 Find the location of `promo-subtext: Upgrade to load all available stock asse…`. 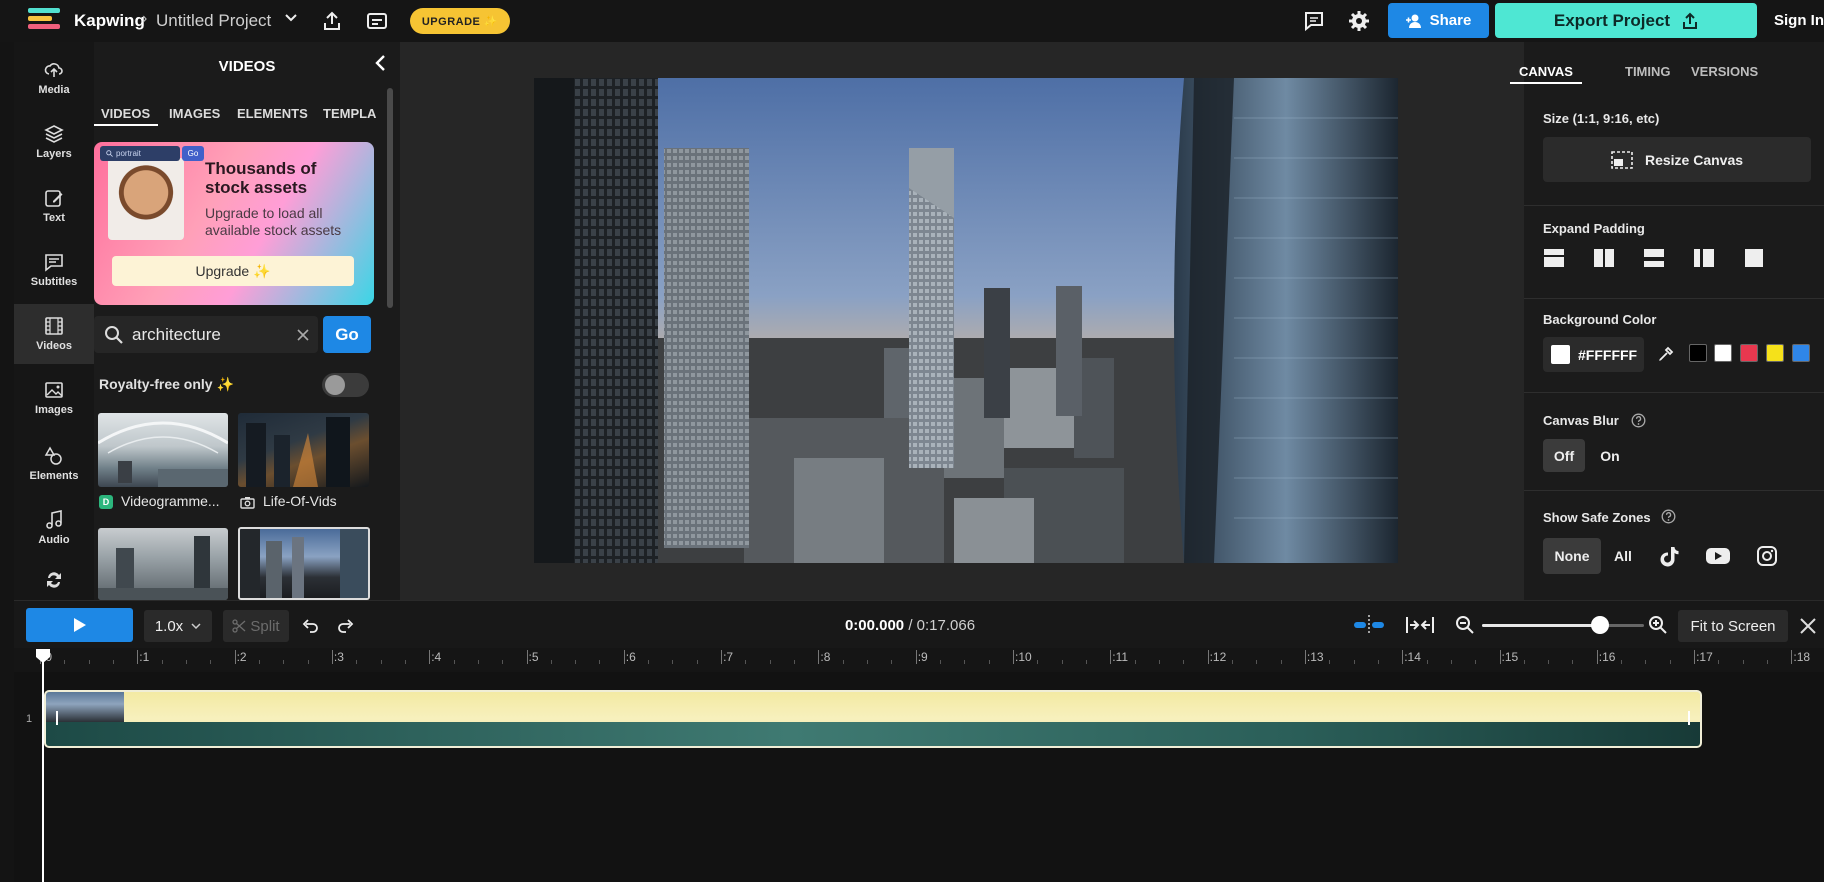

promo-subtext: Upgrade to load all available stock asse… is located at coordinates (273, 221).